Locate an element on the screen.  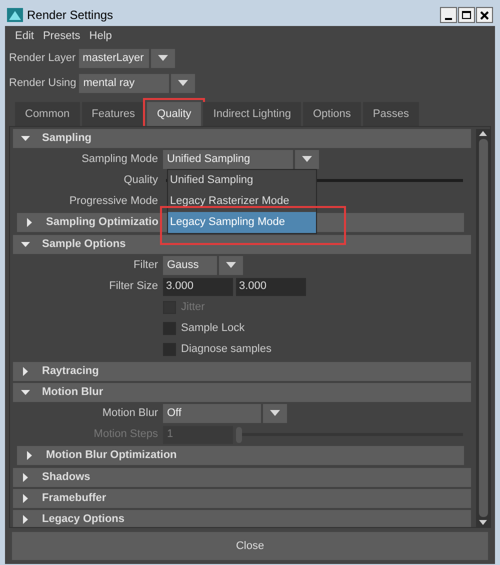
section-title: Sample Options is located at coordinates (84, 244).